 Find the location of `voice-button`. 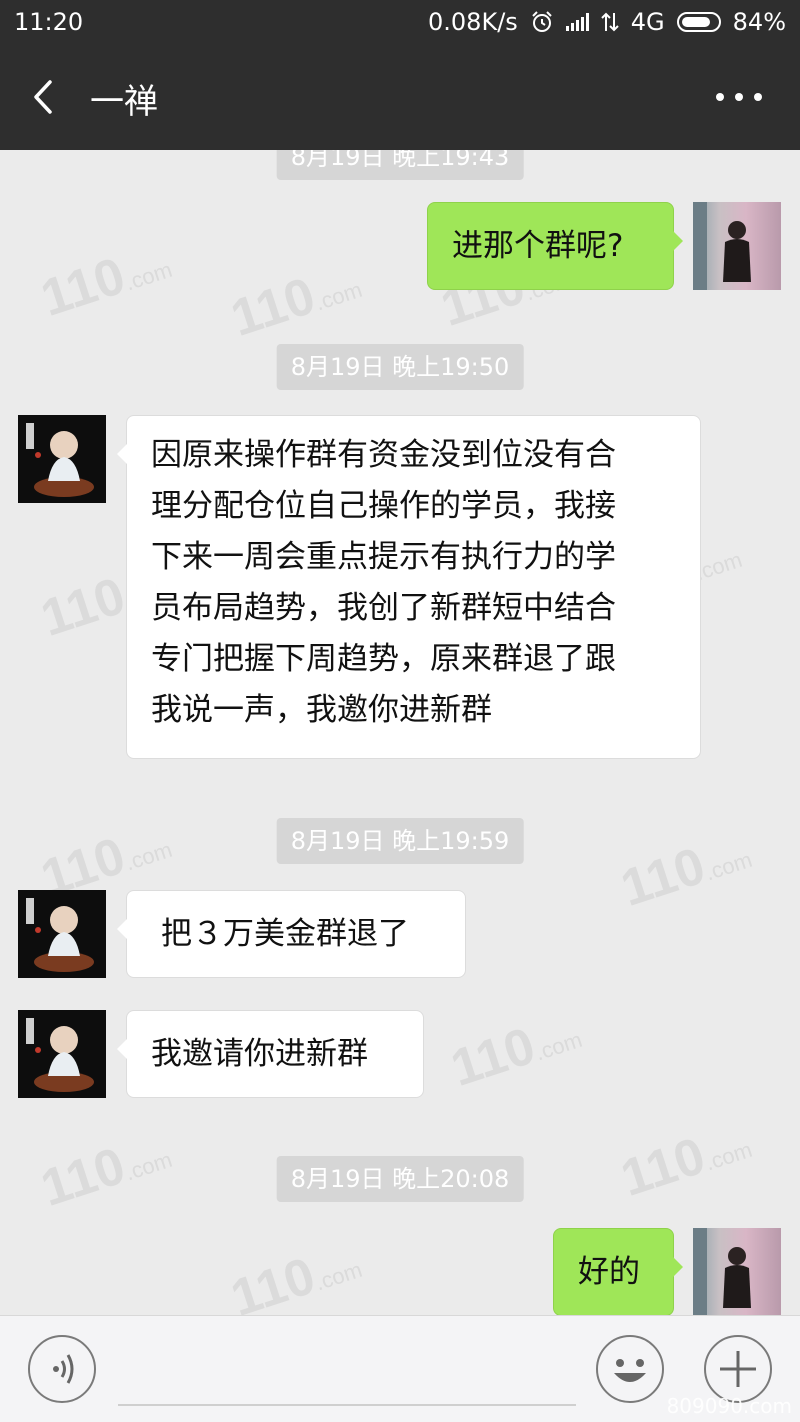

voice-button is located at coordinates (62, 1369).